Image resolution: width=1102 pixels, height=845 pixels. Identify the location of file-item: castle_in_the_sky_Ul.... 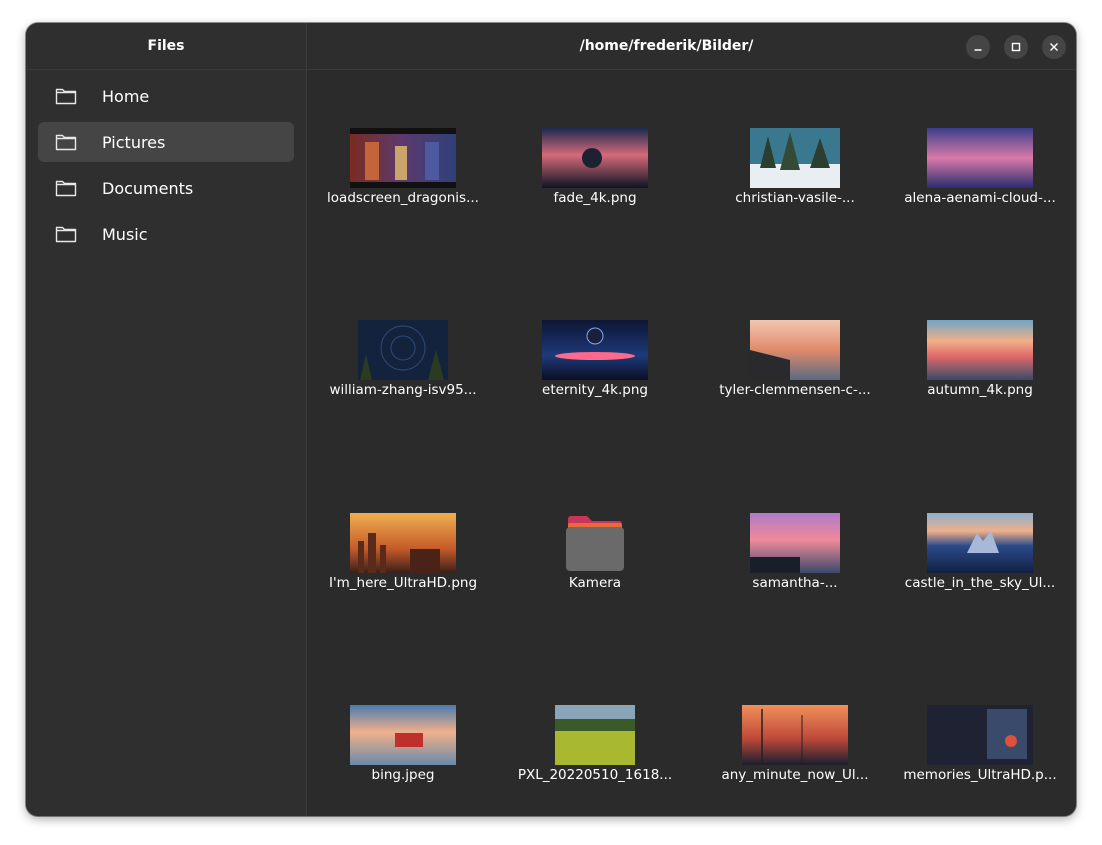
(980, 566).